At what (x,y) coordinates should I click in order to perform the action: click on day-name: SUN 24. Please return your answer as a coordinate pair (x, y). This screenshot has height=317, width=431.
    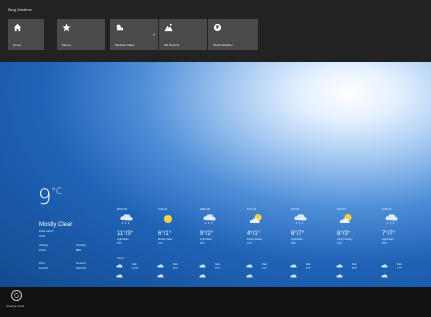
    Looking at the image, I should click on (387, 209).